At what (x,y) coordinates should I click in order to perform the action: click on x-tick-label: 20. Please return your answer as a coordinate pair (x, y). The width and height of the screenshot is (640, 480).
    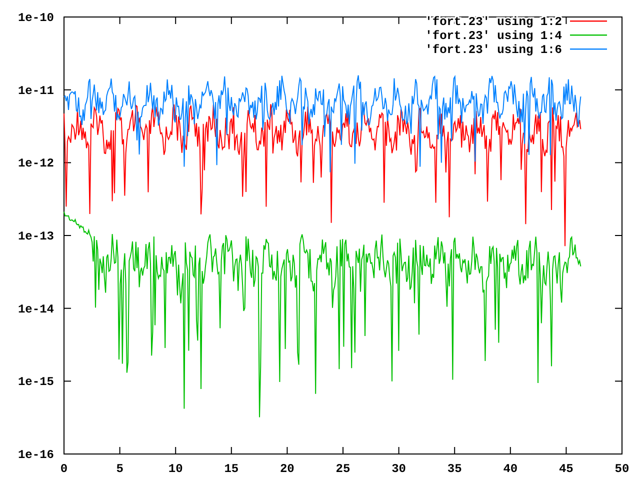
    Looking at the image, I should click on (287, 469).